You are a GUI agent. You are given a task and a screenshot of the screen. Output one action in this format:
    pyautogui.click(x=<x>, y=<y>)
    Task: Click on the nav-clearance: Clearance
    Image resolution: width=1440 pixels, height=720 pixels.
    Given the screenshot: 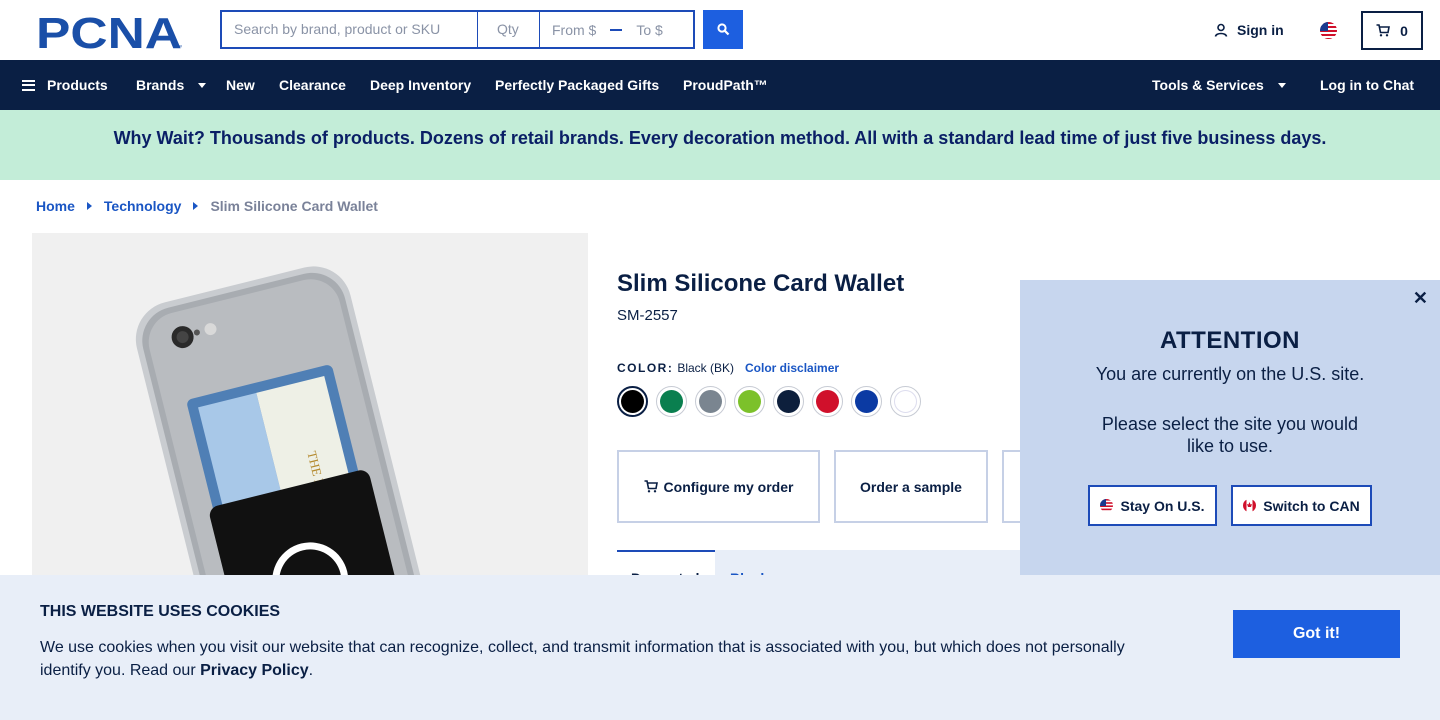 What is the action you would take?
    pyautogui.click(x=312, y=85)
    